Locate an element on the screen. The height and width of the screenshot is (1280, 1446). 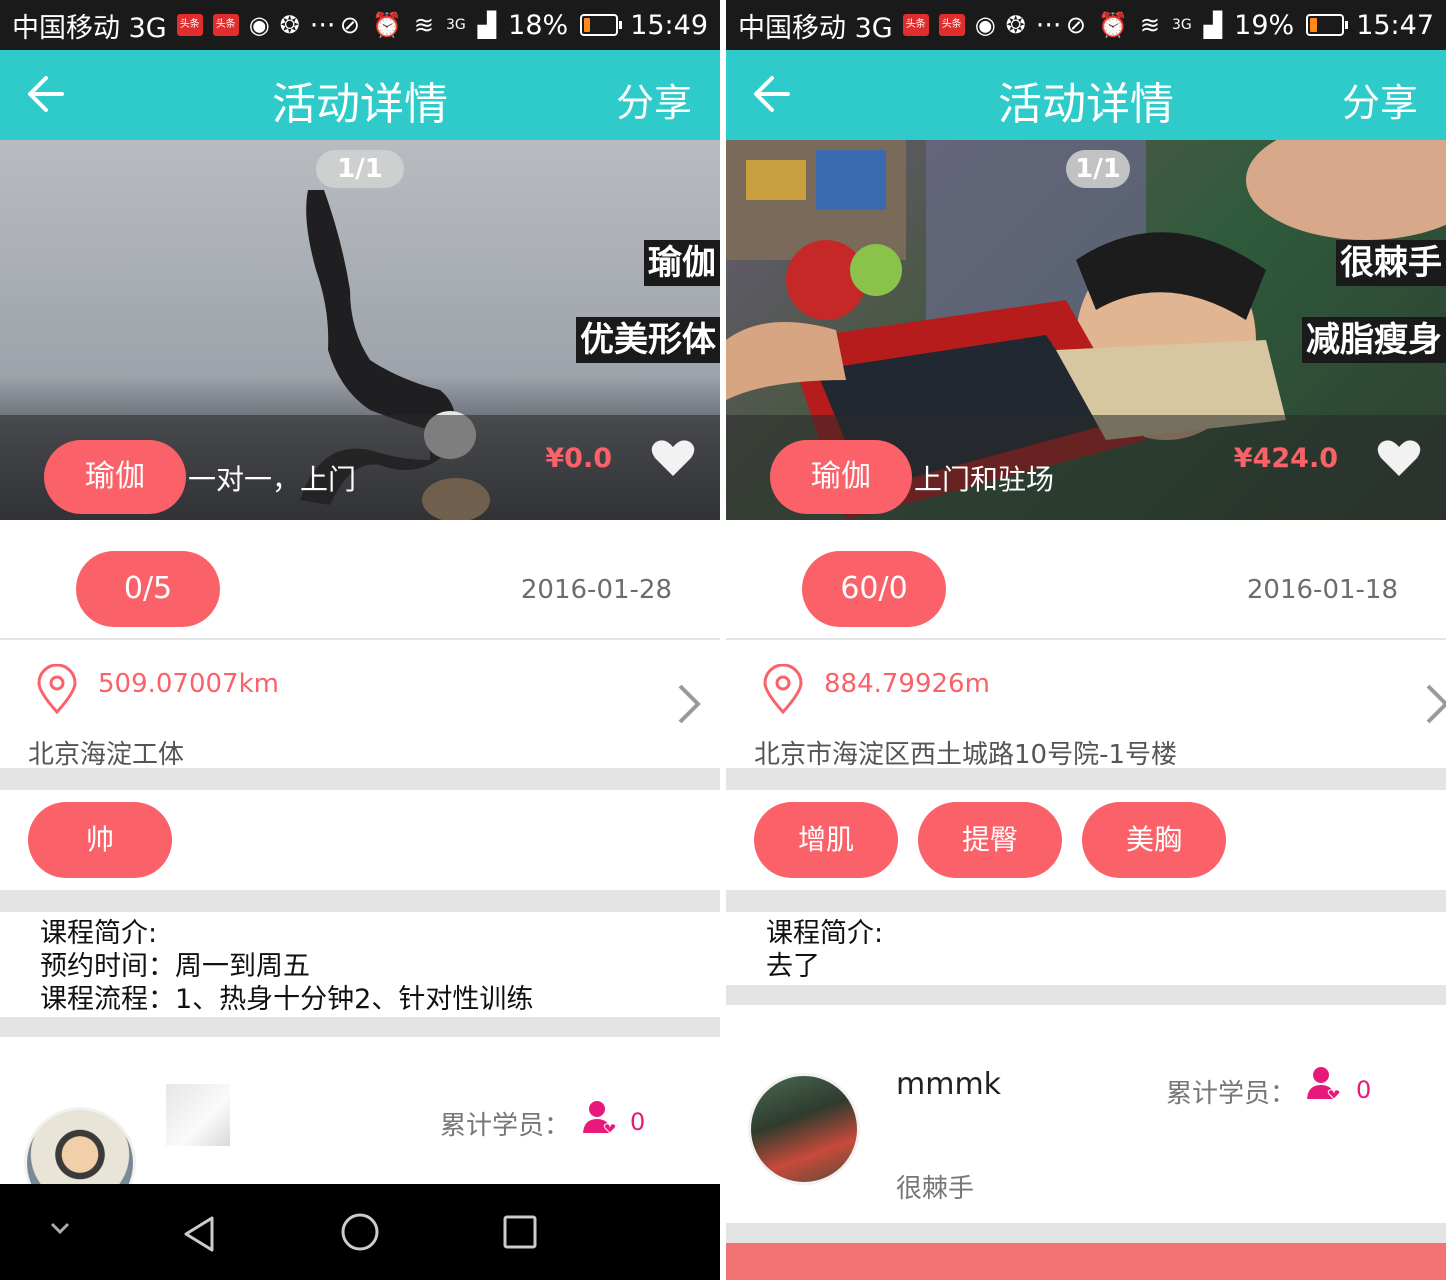
back-nav-icon is located at coordinates (200, 1234).